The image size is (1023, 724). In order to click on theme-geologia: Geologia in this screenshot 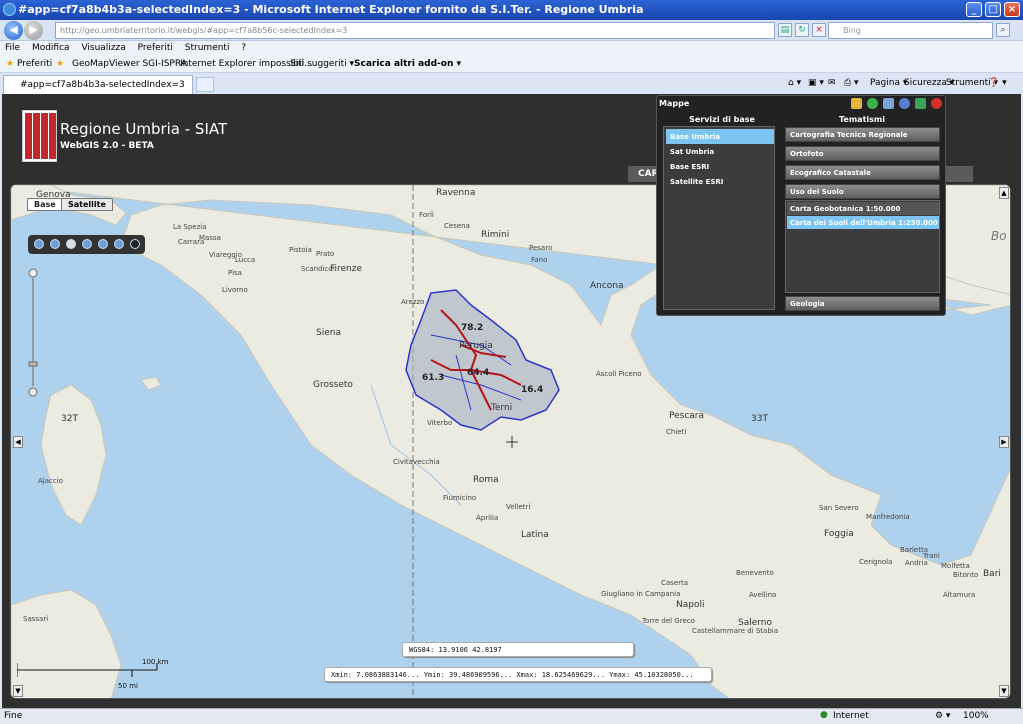, I will do `click(862, 303)`.